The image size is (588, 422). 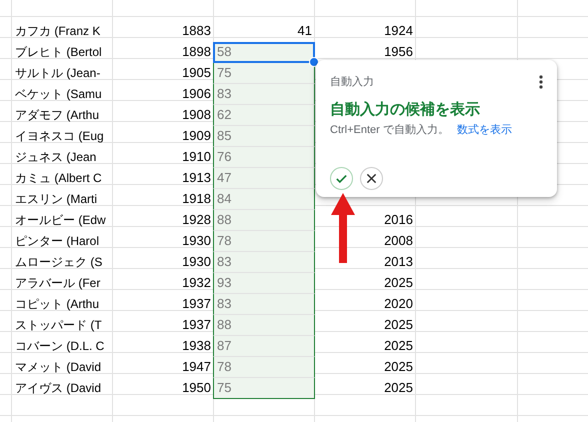 I want to click on suggested-cell: 84, so click(x=264, y=199).